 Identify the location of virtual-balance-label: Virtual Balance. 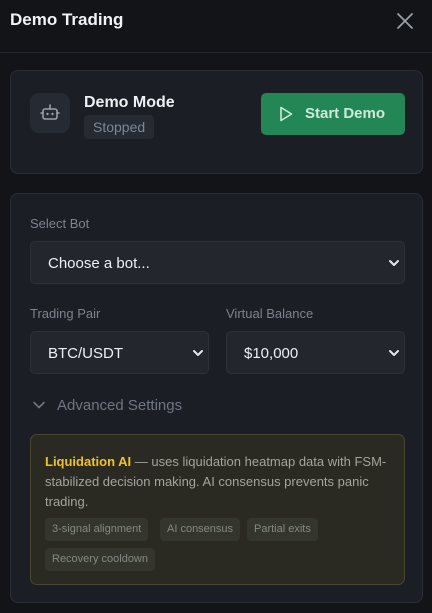
(270, 313).